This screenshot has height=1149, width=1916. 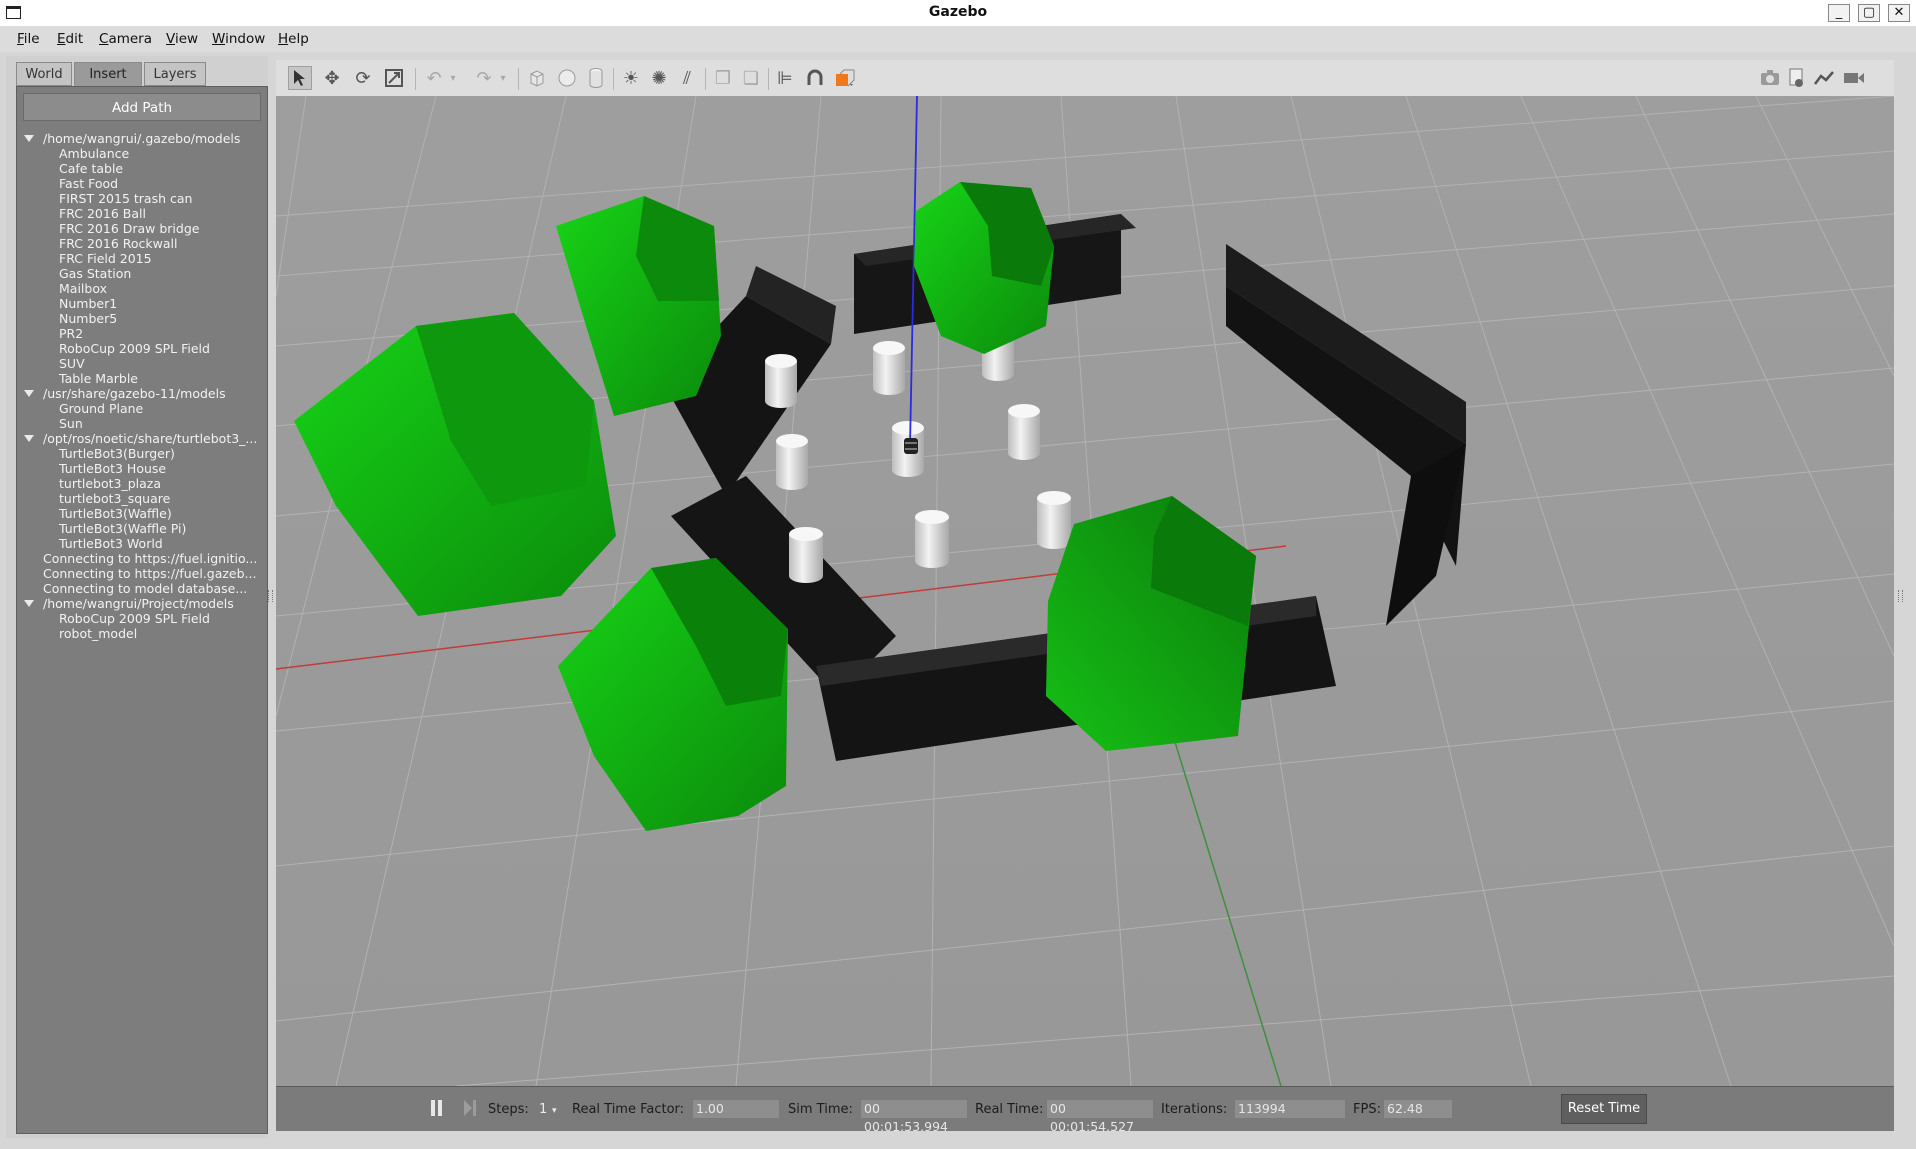 I want to click on close-icon: ✕, so click(x=1899, y=13).